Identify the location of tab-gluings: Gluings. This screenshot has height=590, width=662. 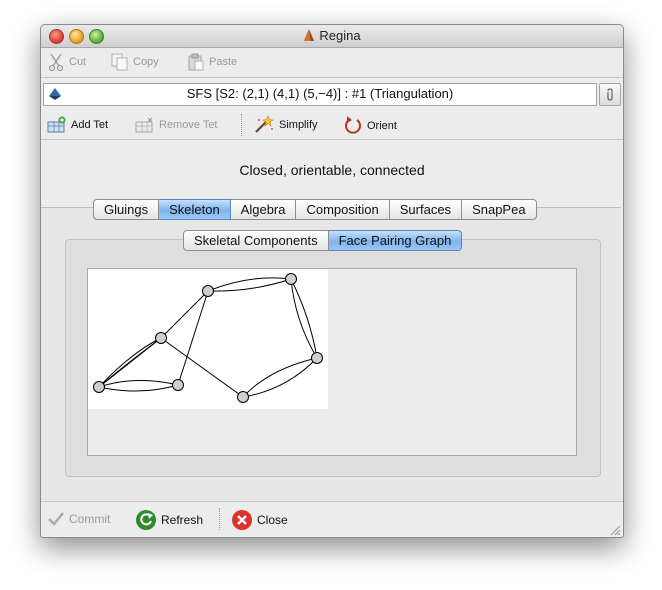
(126, 209).